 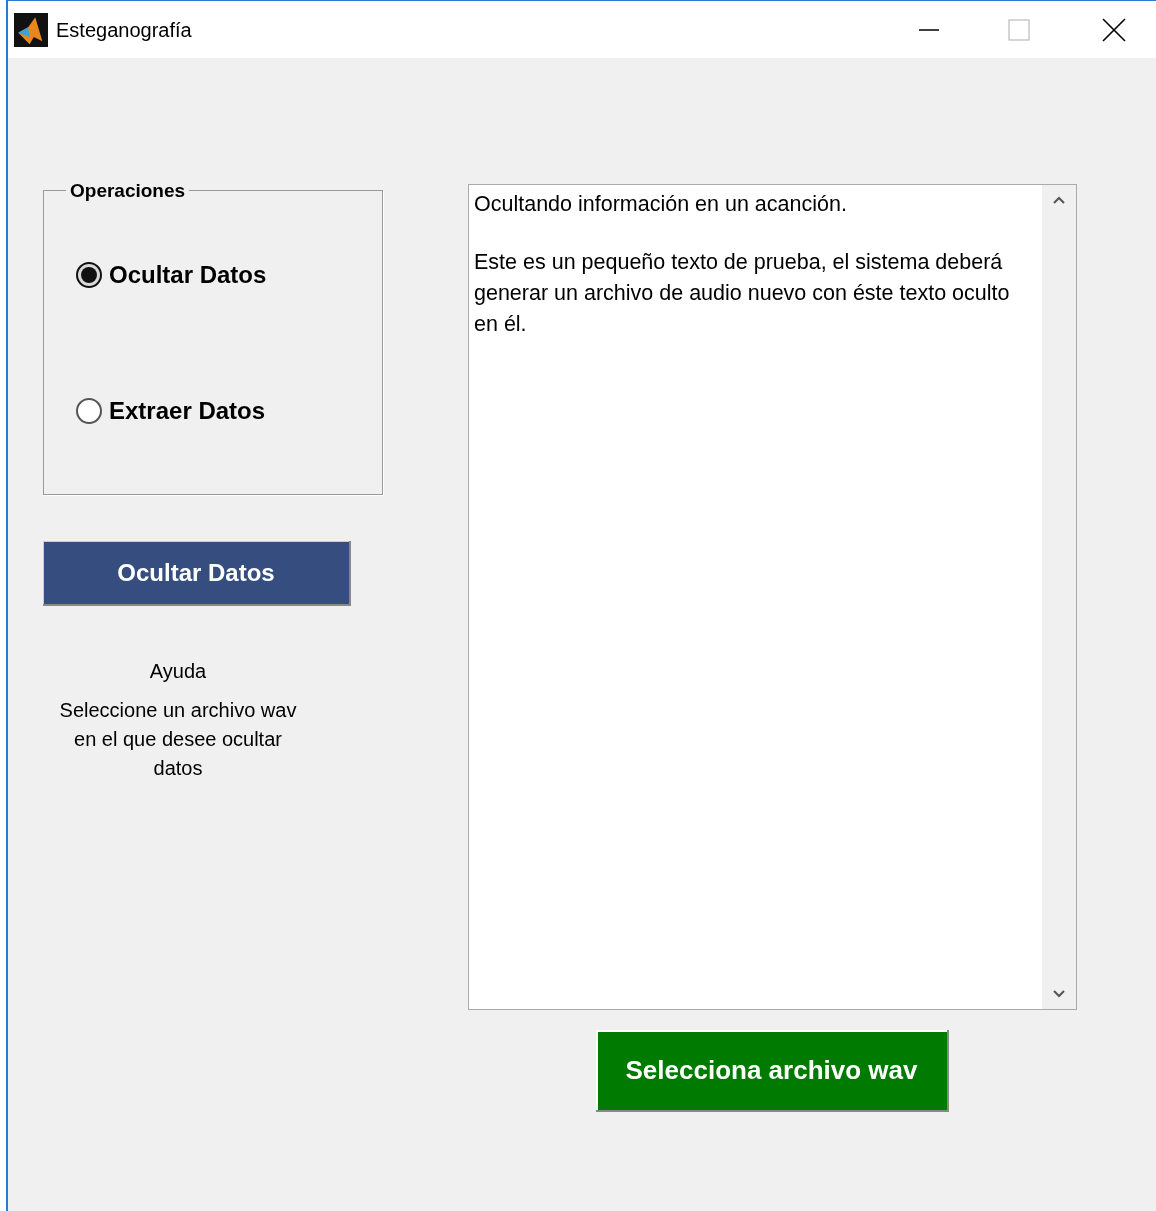 I want to click on radio-option: Ocultar Datos, so click(x=228, y=275).